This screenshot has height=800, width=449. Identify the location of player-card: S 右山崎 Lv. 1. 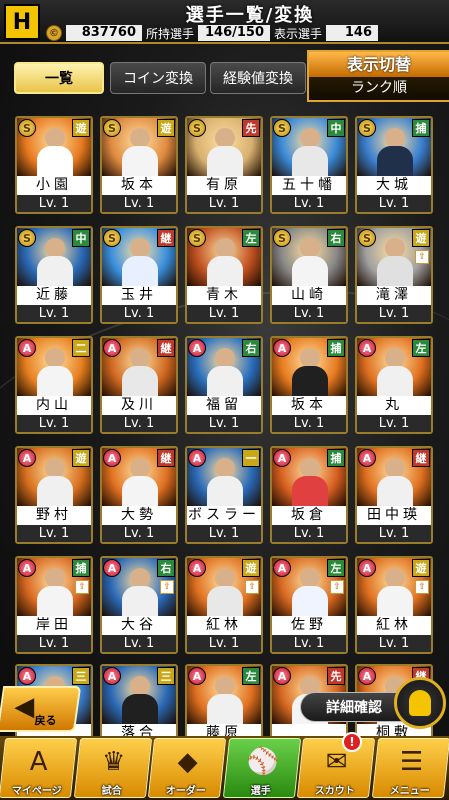
(309, 275).